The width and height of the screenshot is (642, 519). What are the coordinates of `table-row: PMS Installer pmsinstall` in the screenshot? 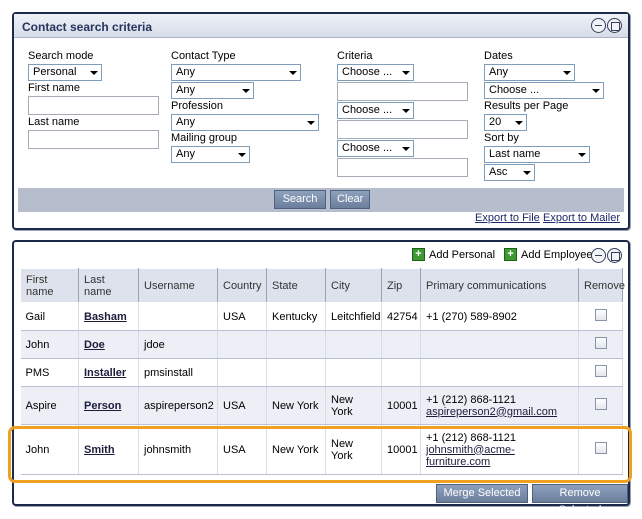 It's located at (321, 372).